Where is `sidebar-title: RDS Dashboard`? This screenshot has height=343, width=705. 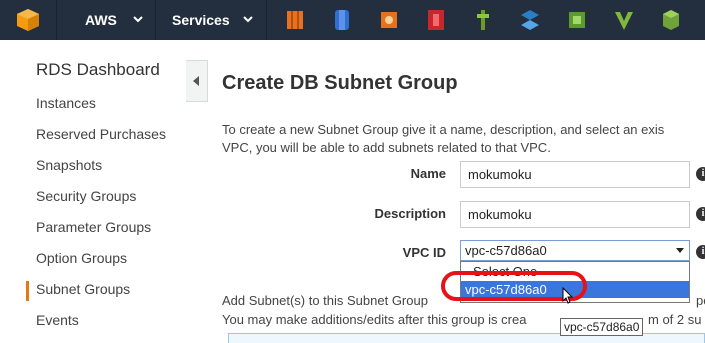
sidebar-title: RDS Dashboard is located at coordinates (98, 69).